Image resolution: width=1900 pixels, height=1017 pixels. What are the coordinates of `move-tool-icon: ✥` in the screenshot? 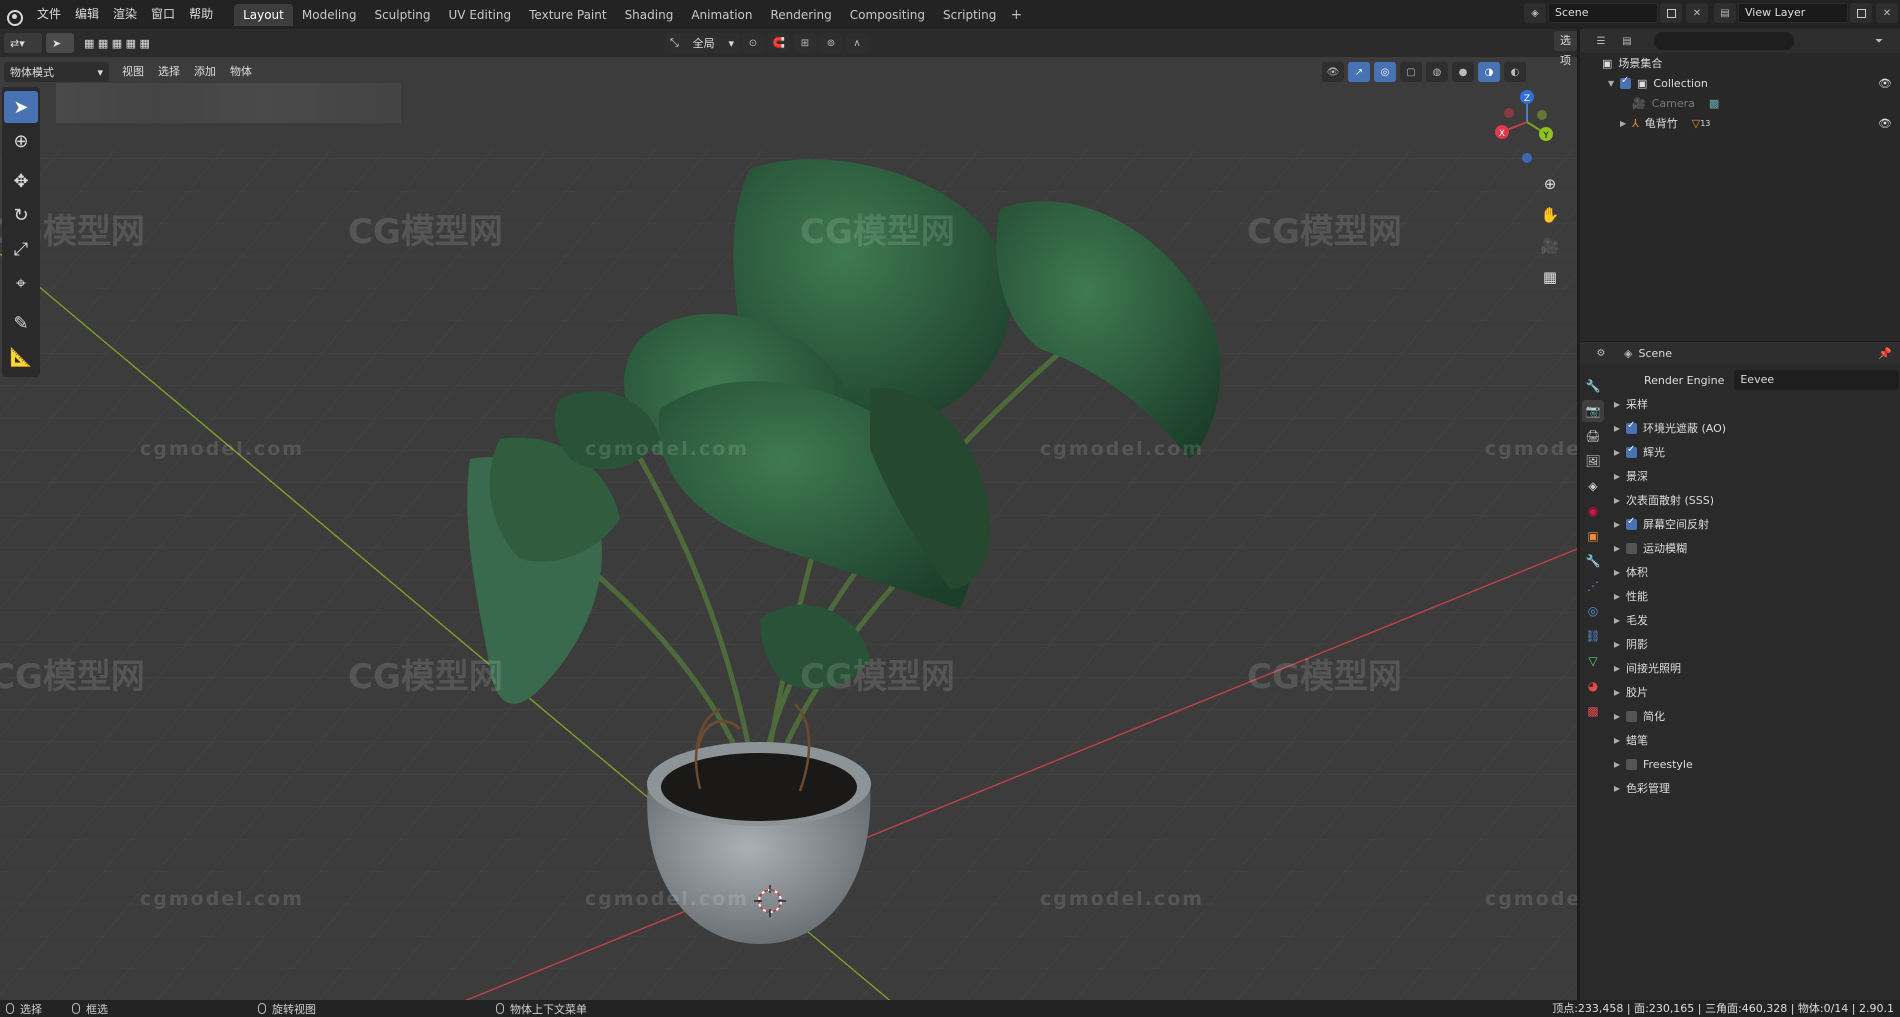 It's located at (21, 181).